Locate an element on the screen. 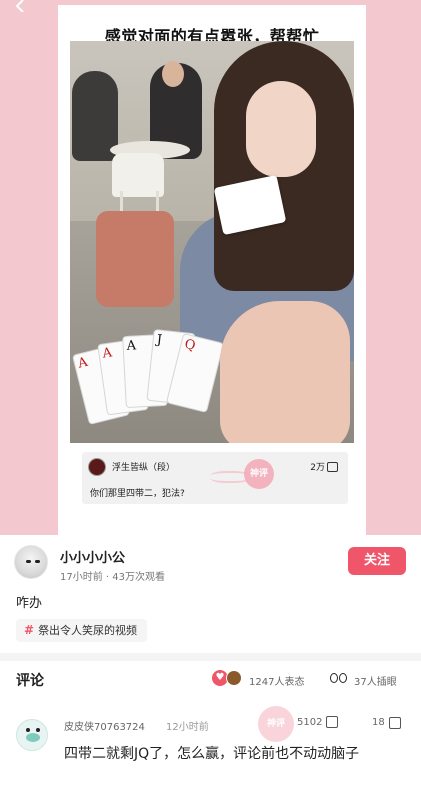 This screenshot has height=800, width=421. eye-right is located at coordinates (343, 678).